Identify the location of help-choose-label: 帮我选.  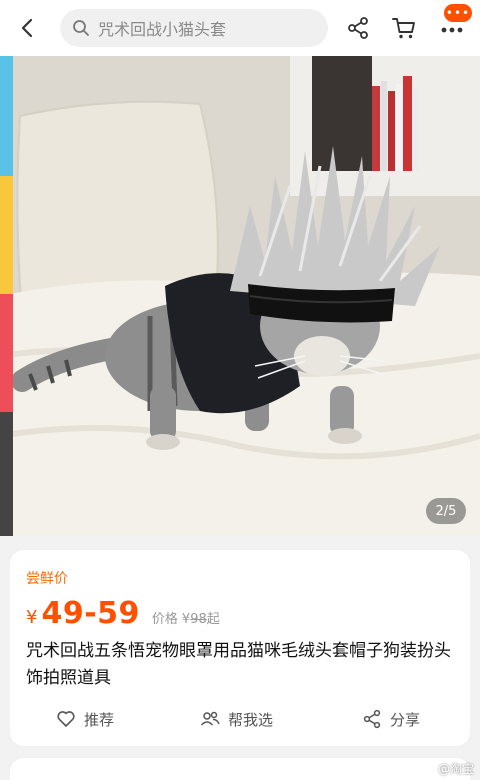
(251, 719).